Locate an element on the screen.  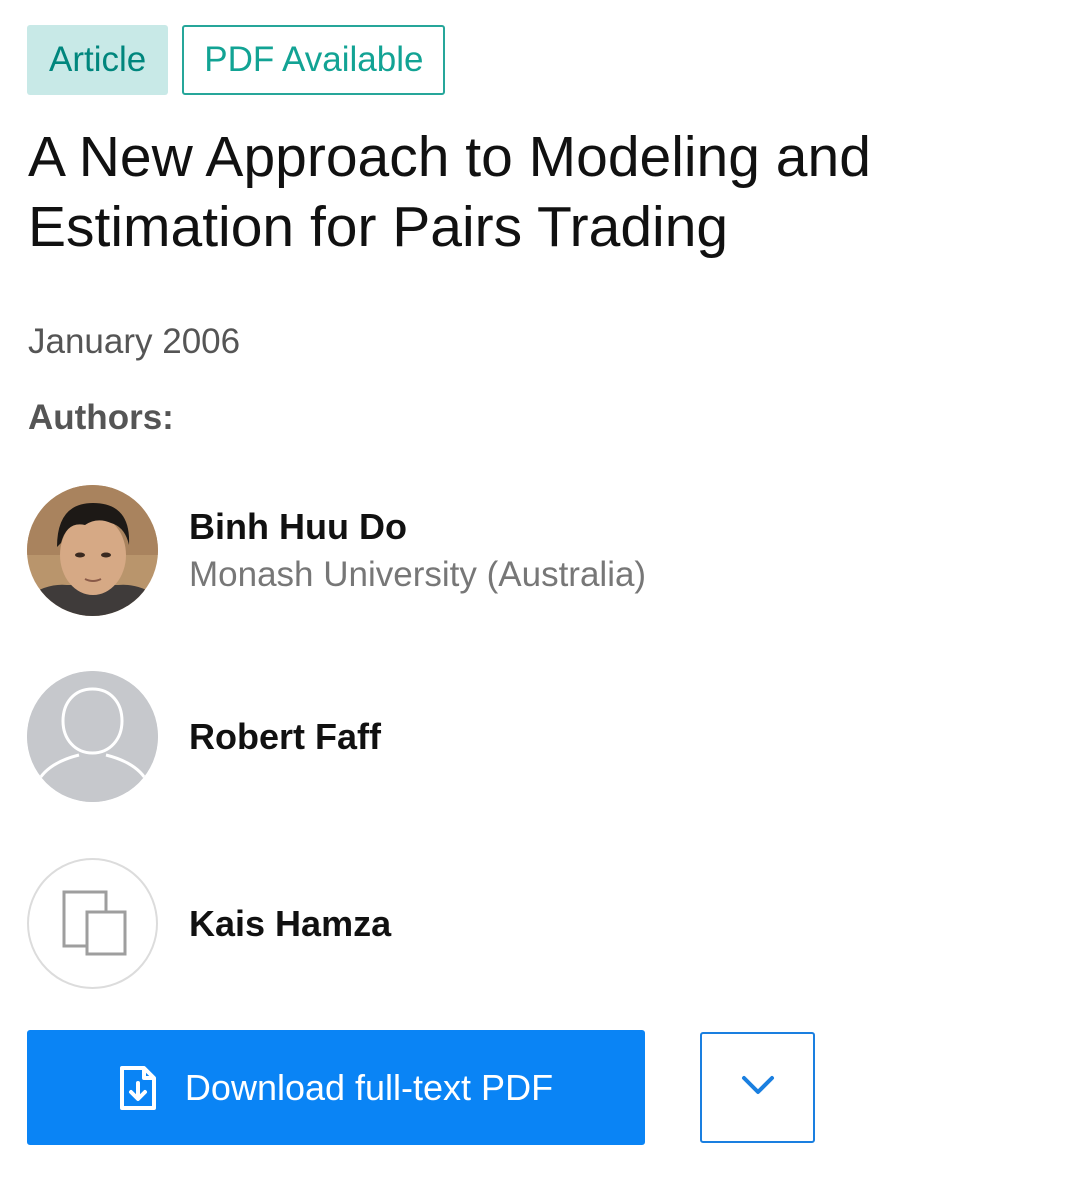
author-item: Kais Hamza is located at coordinates (209, 923).